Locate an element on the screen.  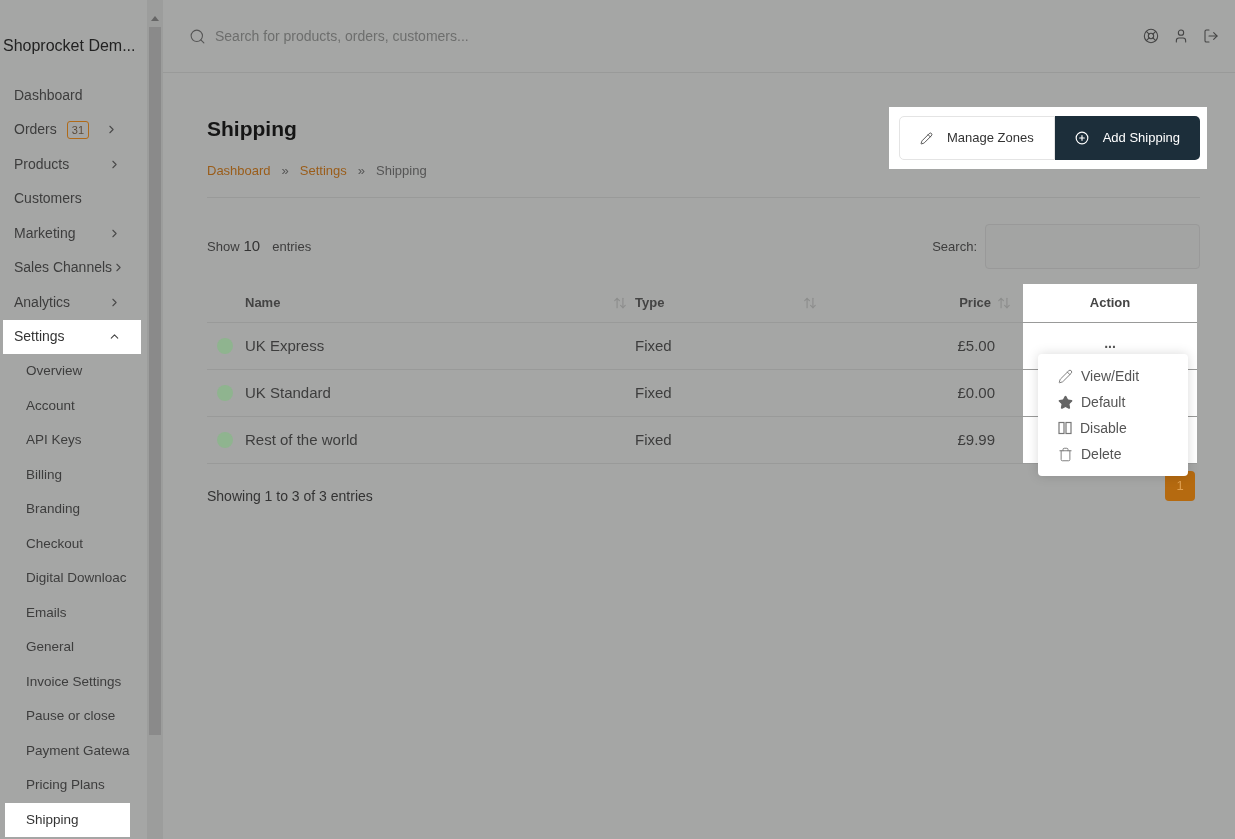
add-shipping-button: Add Shipping is located at coordinates (1127, 138).